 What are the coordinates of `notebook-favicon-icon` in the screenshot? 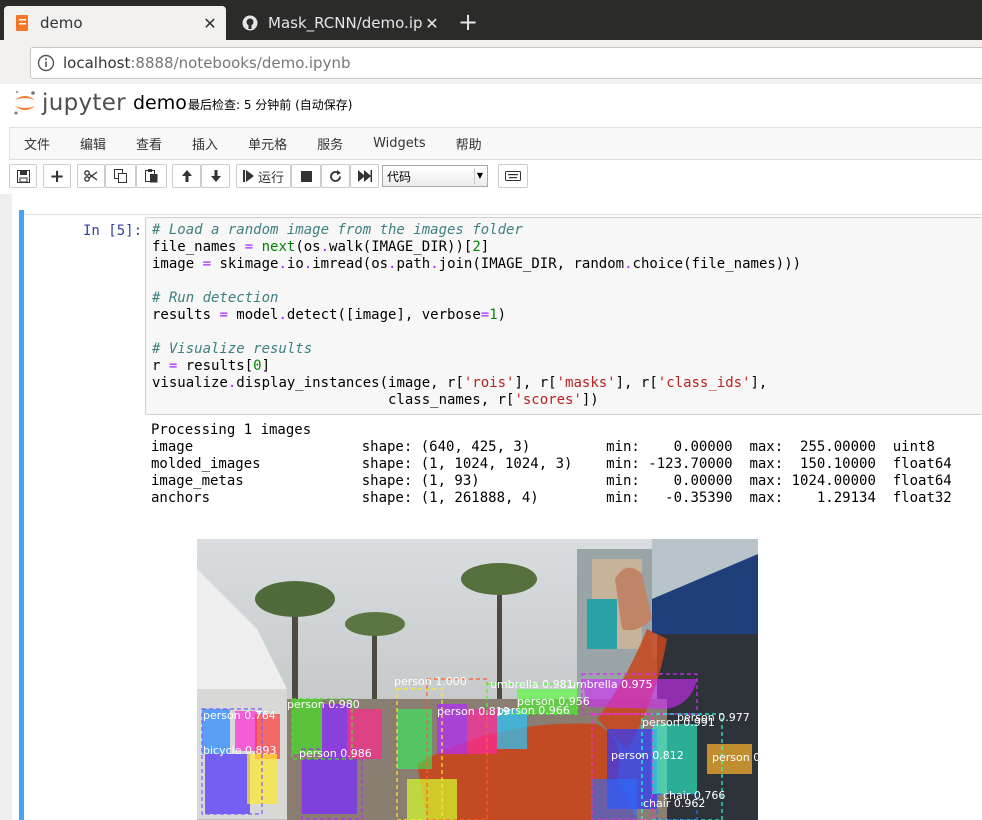 It's located at (22, 23).